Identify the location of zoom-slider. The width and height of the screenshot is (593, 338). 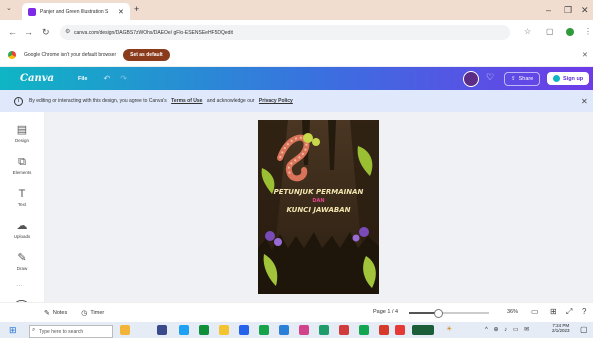
(449, 313).